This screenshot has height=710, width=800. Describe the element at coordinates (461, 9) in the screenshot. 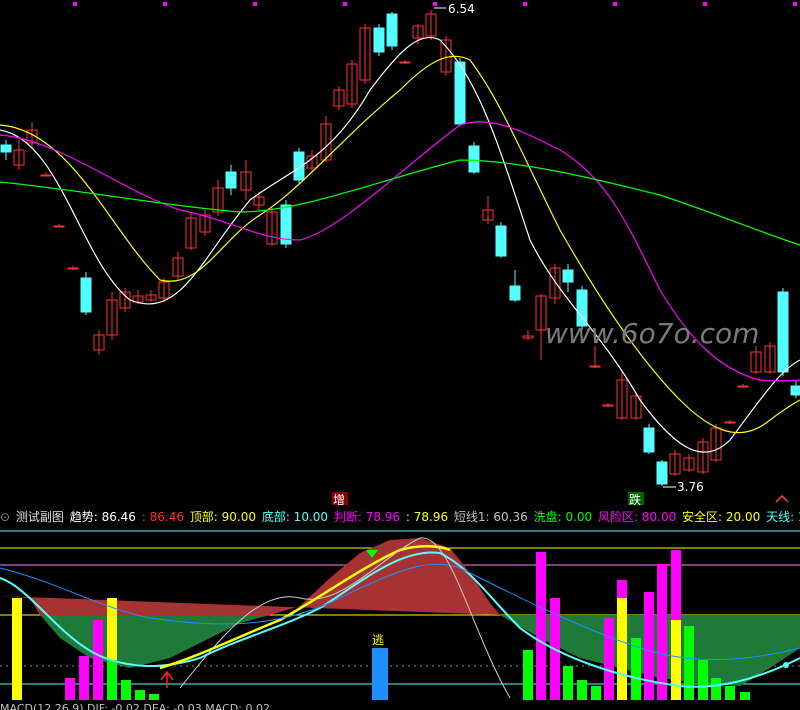

I see `high-price-label: 6.54` at that location.